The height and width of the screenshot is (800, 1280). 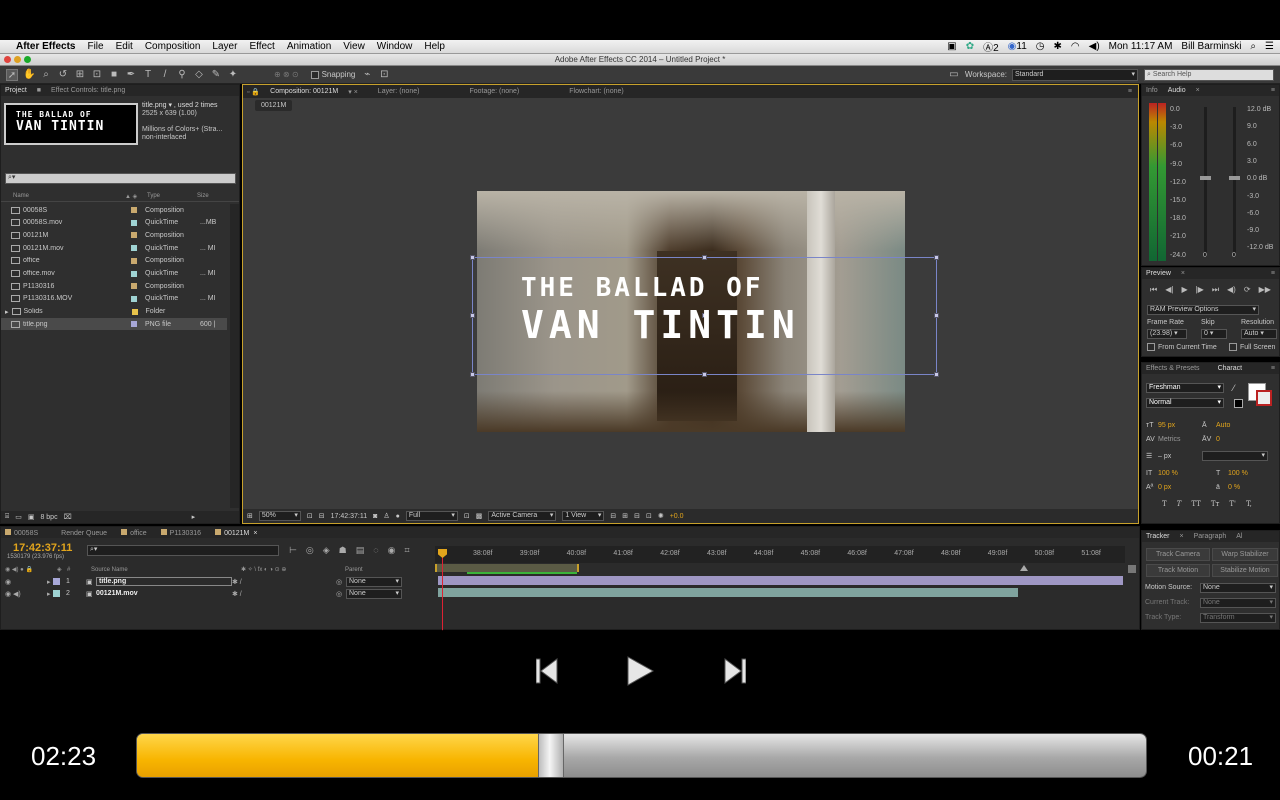 What do you see at coordinates (386, 516) in the screenshot?
I see `show-snapshot-icon: ♙` at bounding box center [386, 516].